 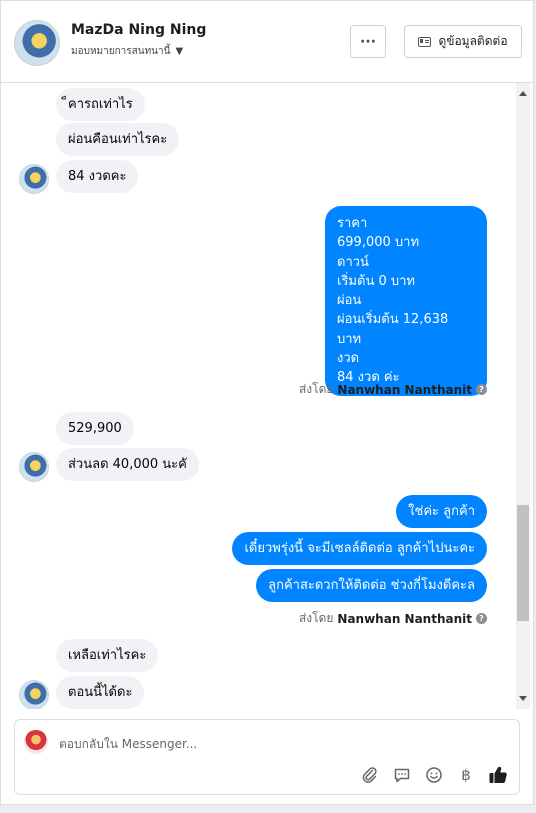 What do you see at coordinates (352, 223) in the screenshot?
I see `message-line: ราคา` at bounding box center [352, 223].